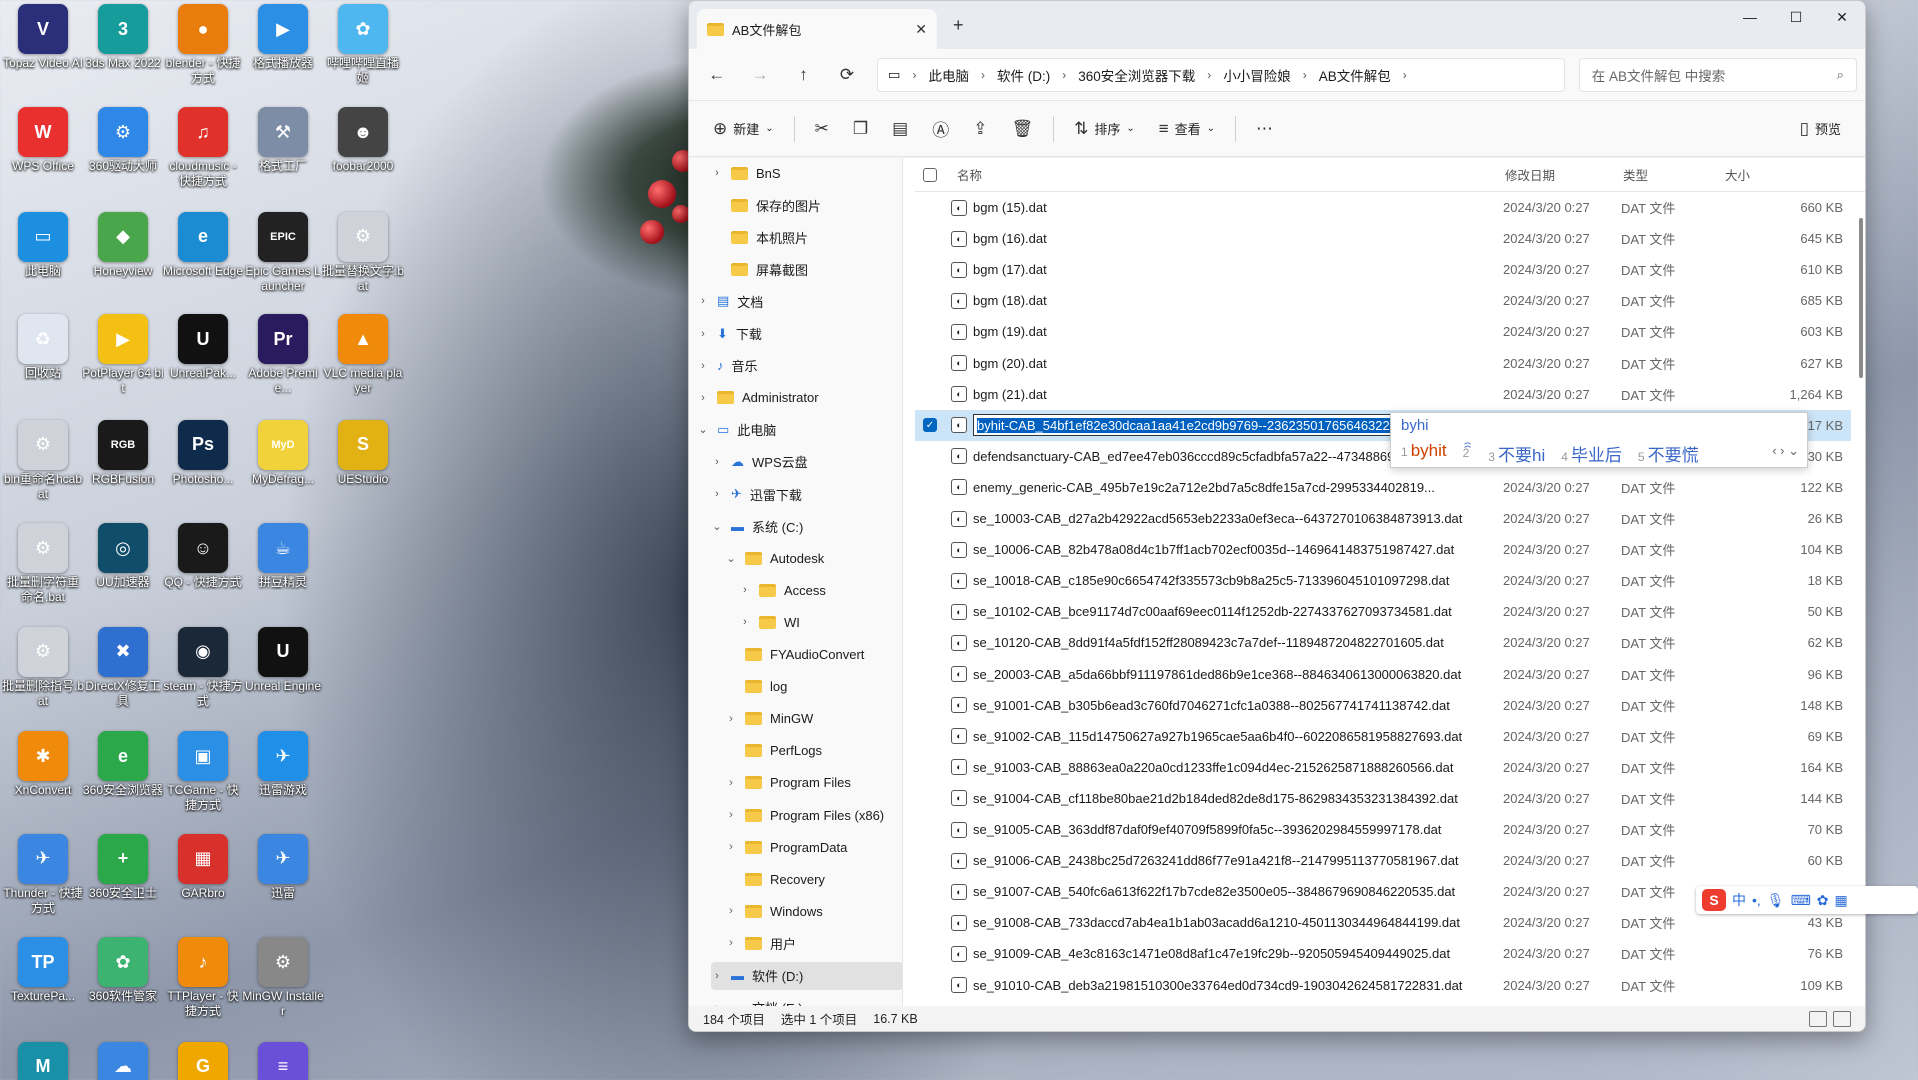 The image size is (1918, 1080). I want to click on desktop-icon: ☺ QQ - 快捷方式, so click(203, 556).